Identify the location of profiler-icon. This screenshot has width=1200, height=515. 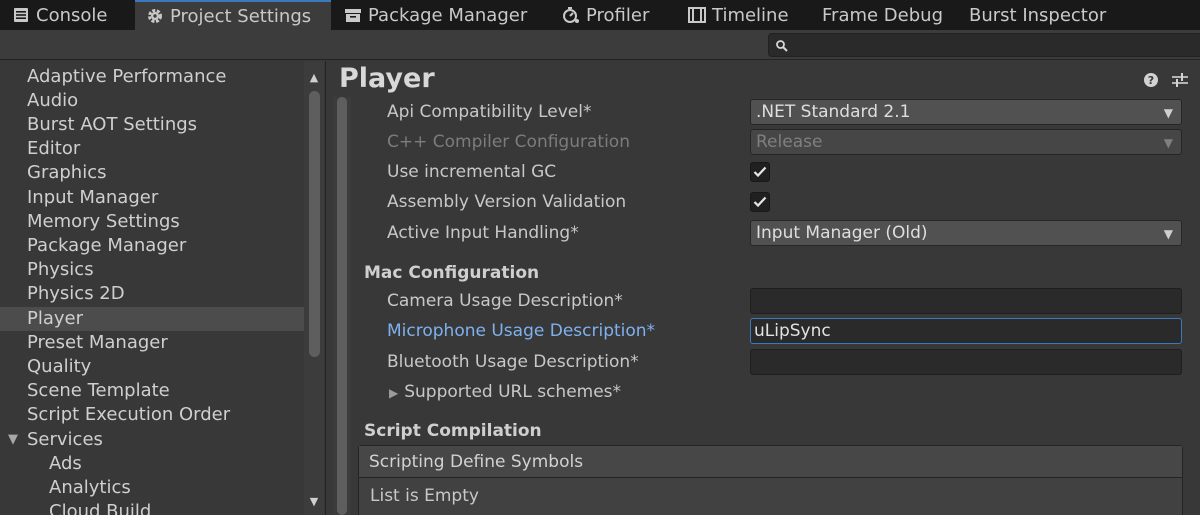
(571, 15).